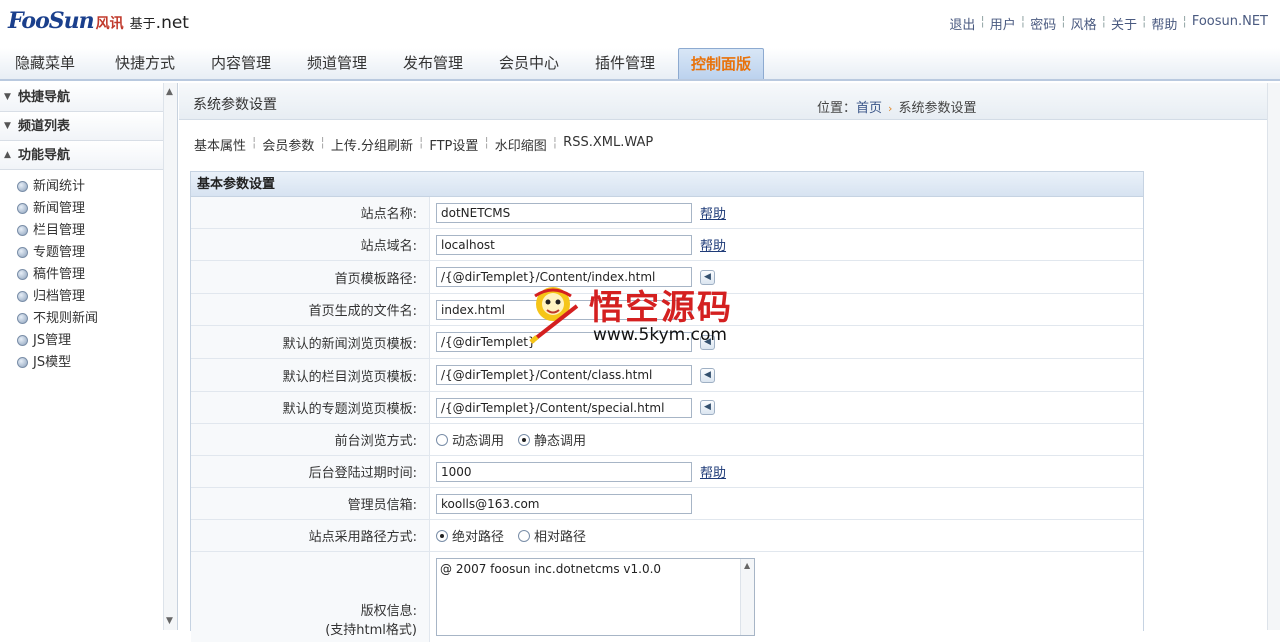 This screenshot has width=1280, height=642. I want to click on copyright-textarea: @ 2007 foosun inc.dotnetcms v1.0.0 ▲, so click(595, 597).